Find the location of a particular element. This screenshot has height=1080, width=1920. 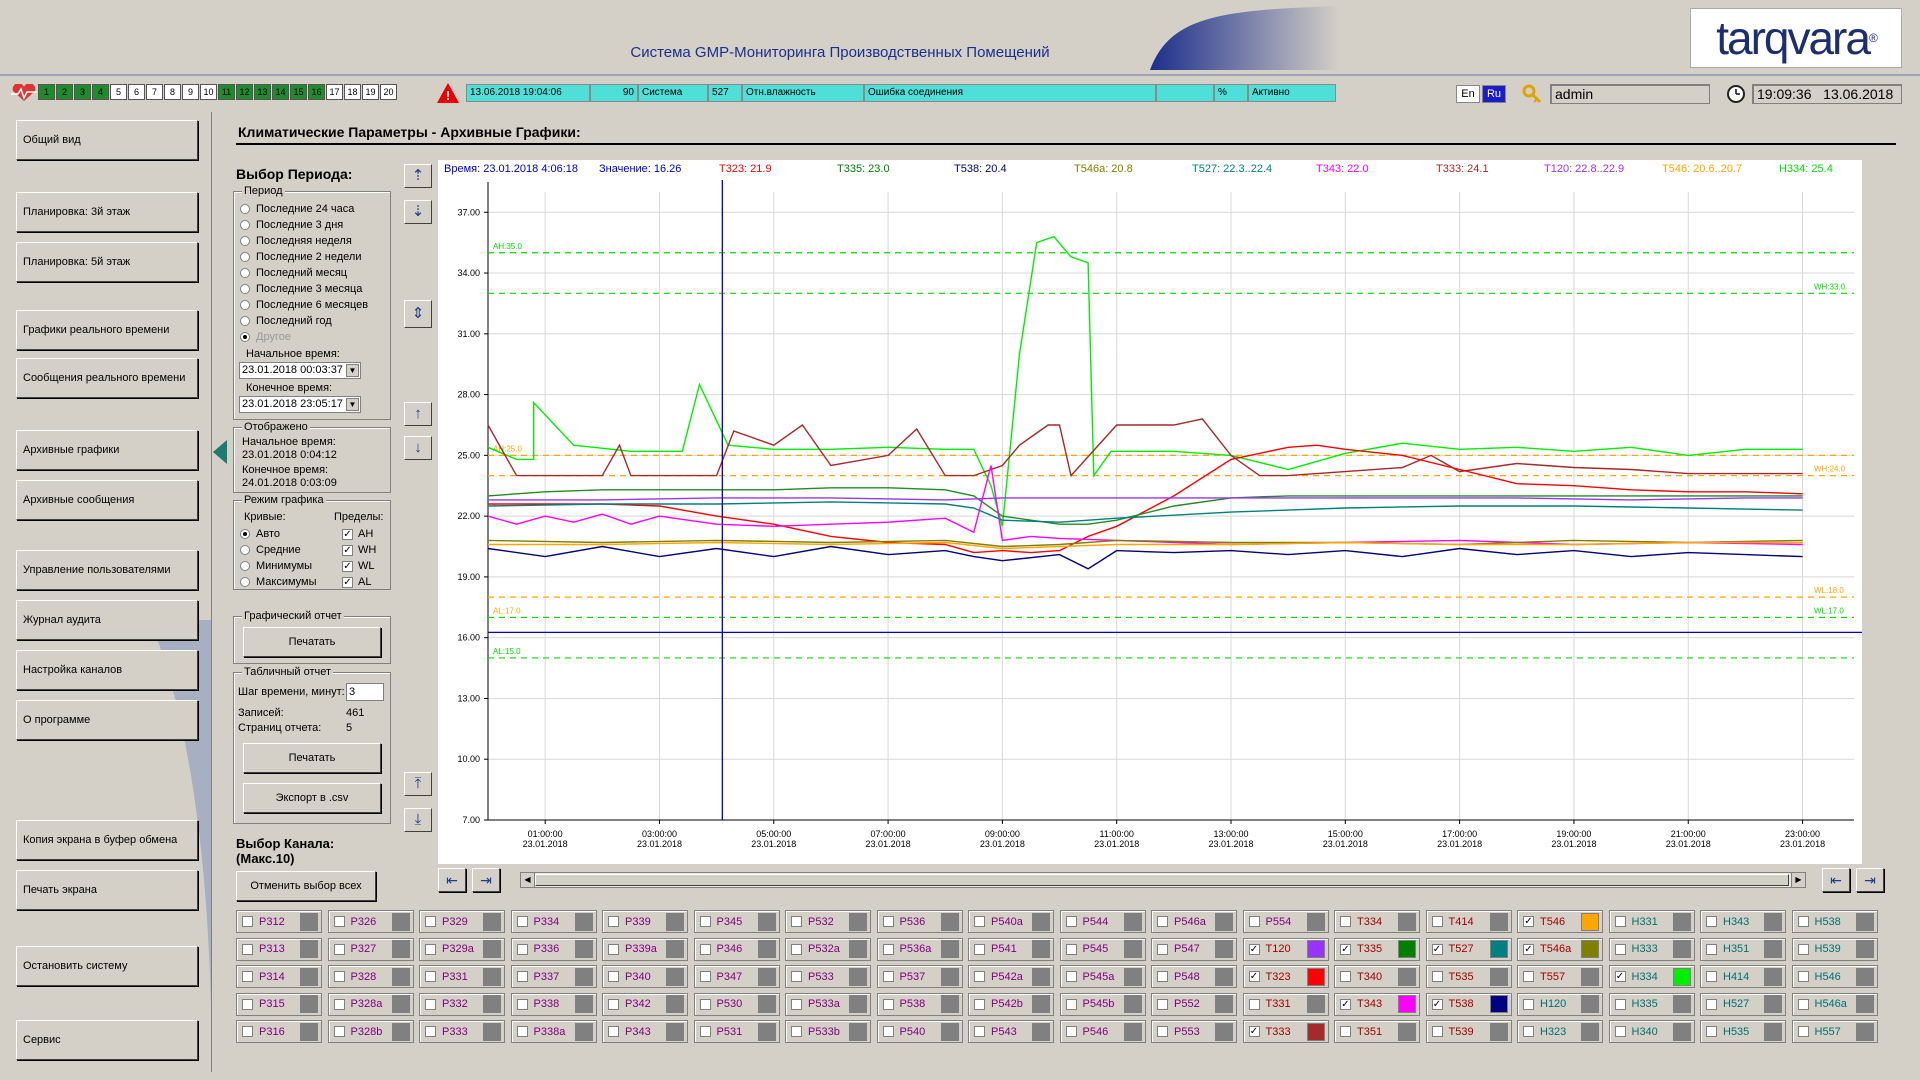

channel-h323: H323 is located at coordinates (1560, 1031).